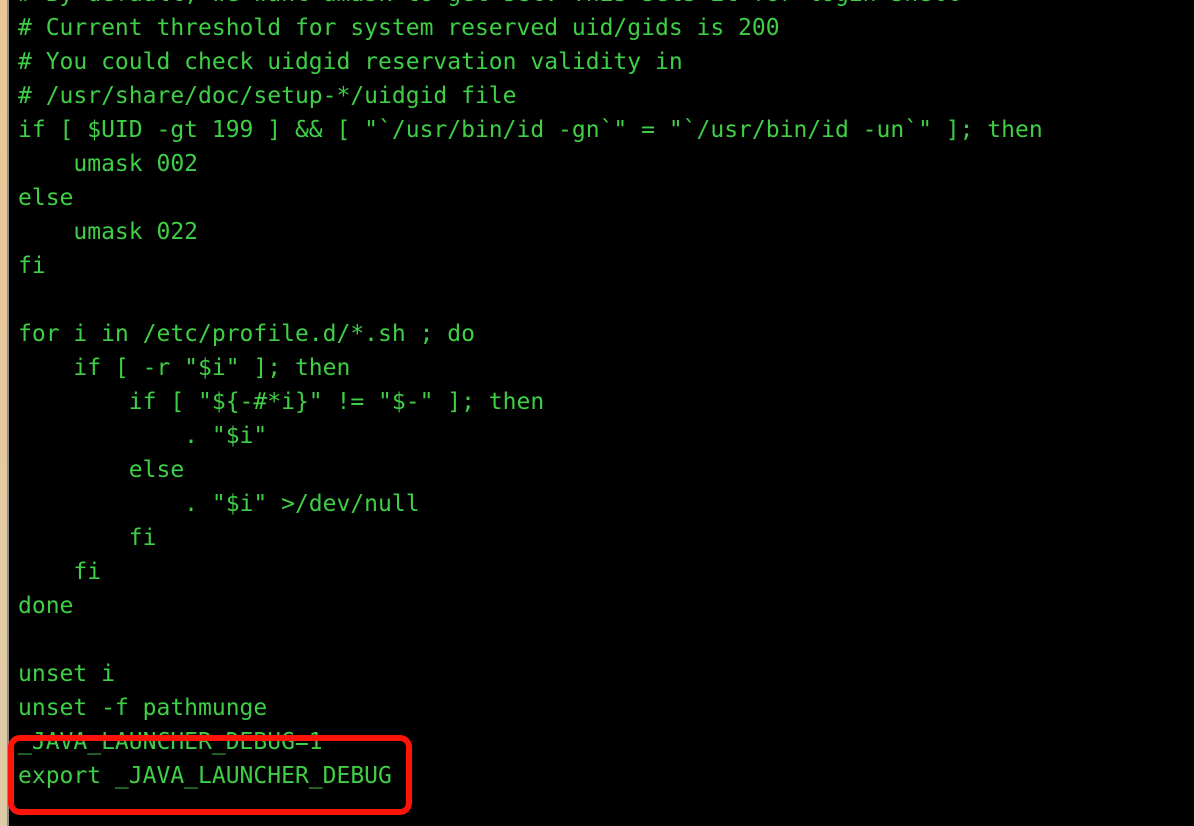 The height and width of the screenshot is (826, 1194). What do you see at coordinates (143, 436) in the screenshot?
I see `code-line: . "$i"` at bounding box center [143, 436].